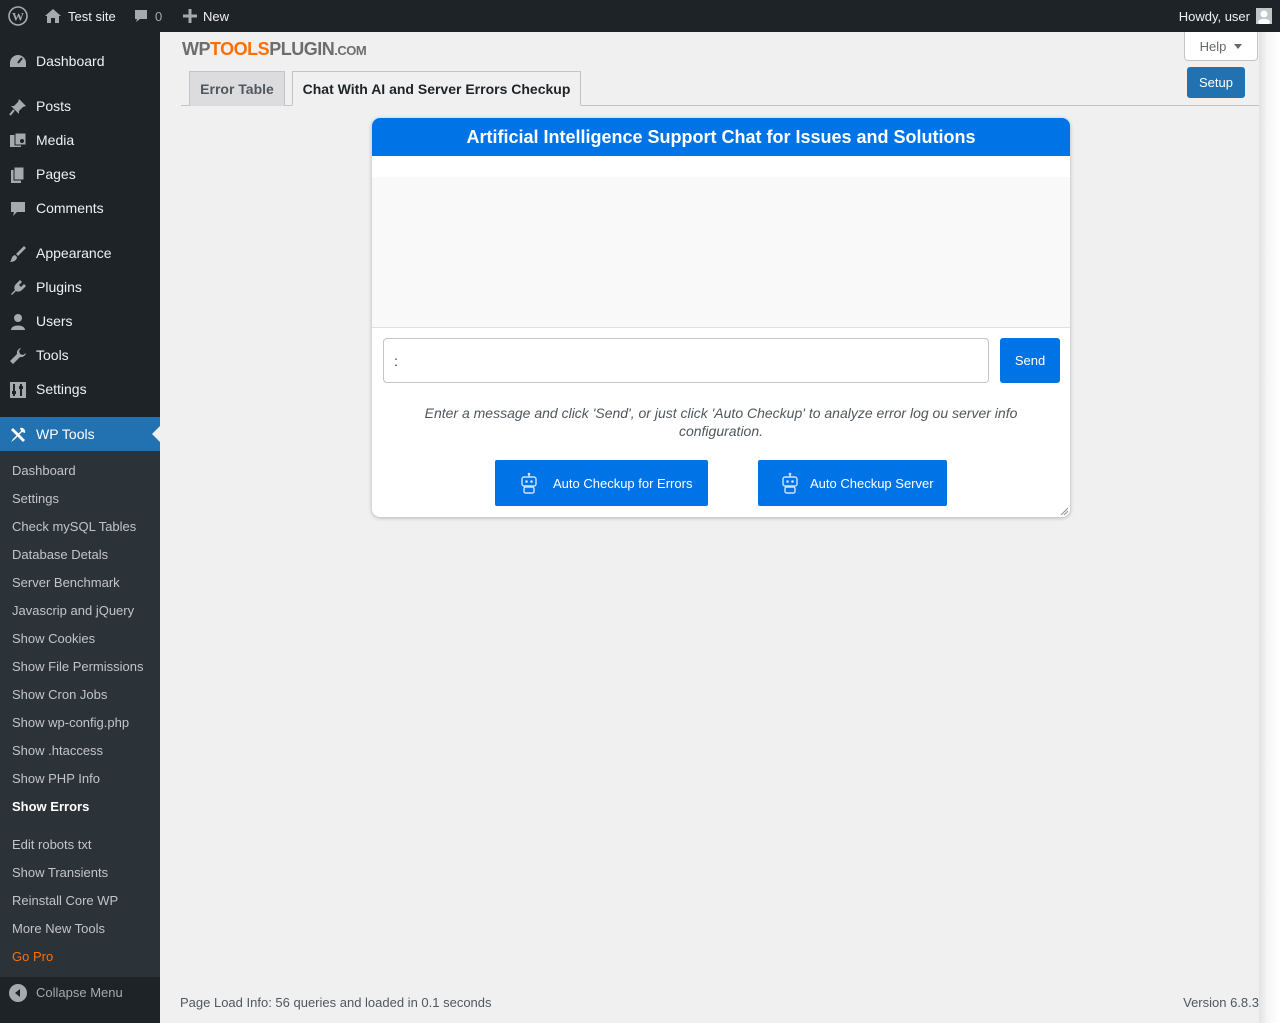 This screenshot has height=1023, width=1280. I want to click on new-content-link: New, so click(206, 16).